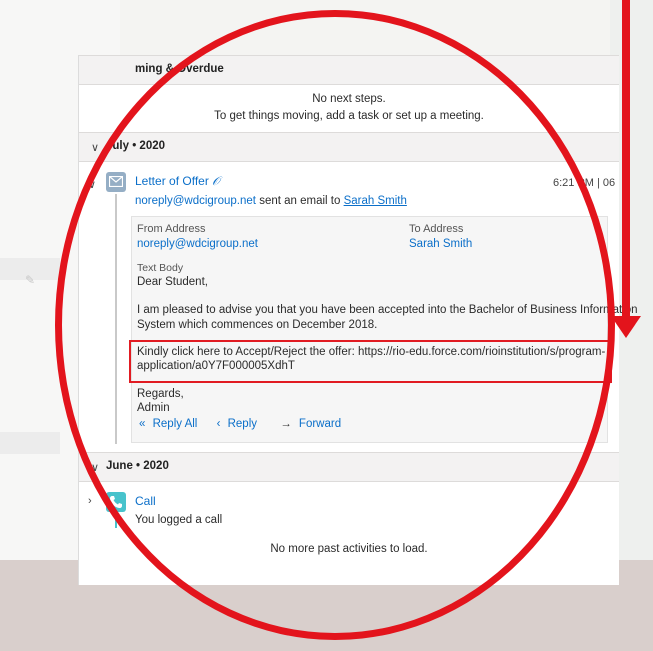 The width and height of the screenshot is (653, 651). What do you see at coordinates (172, 282) in the screenshot?
I see `email-greeting: Dear Student,` at bounding box center [172, 282].